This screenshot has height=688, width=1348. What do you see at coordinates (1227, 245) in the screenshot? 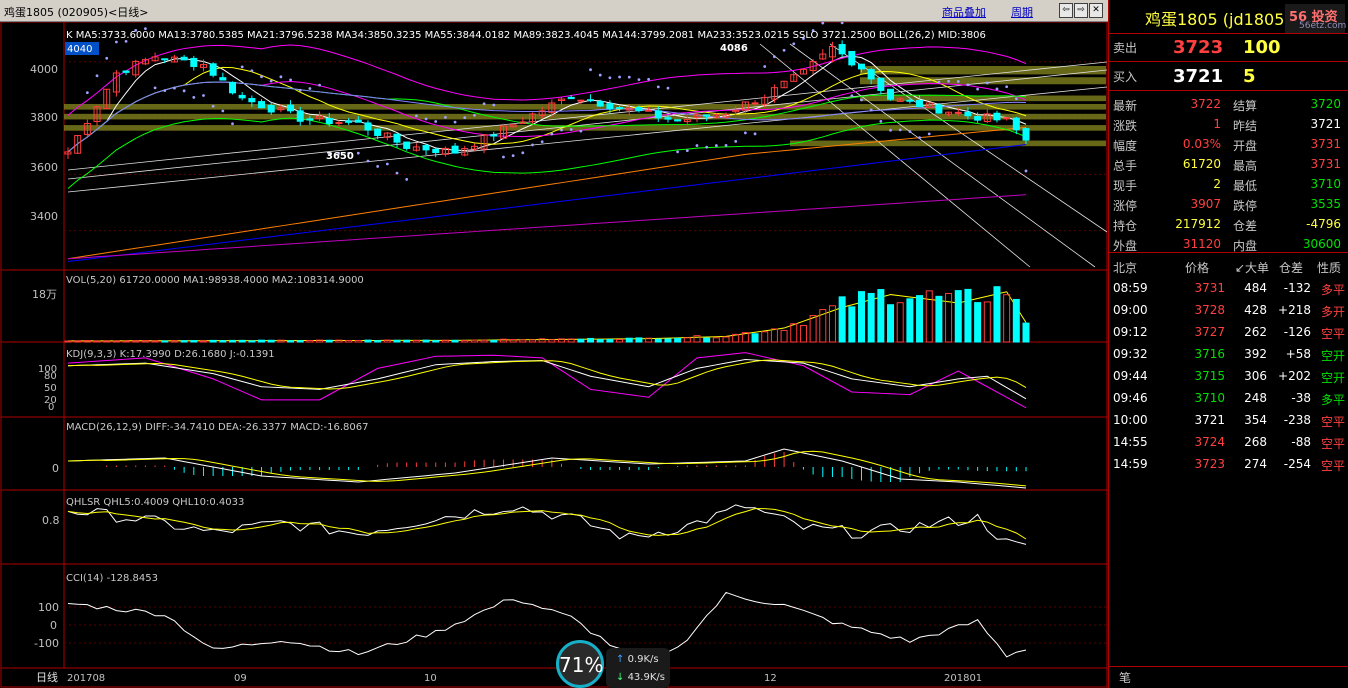
I see `stat-row: 外盘 31120 内盘 30600` at bounding box center [1227, 245].